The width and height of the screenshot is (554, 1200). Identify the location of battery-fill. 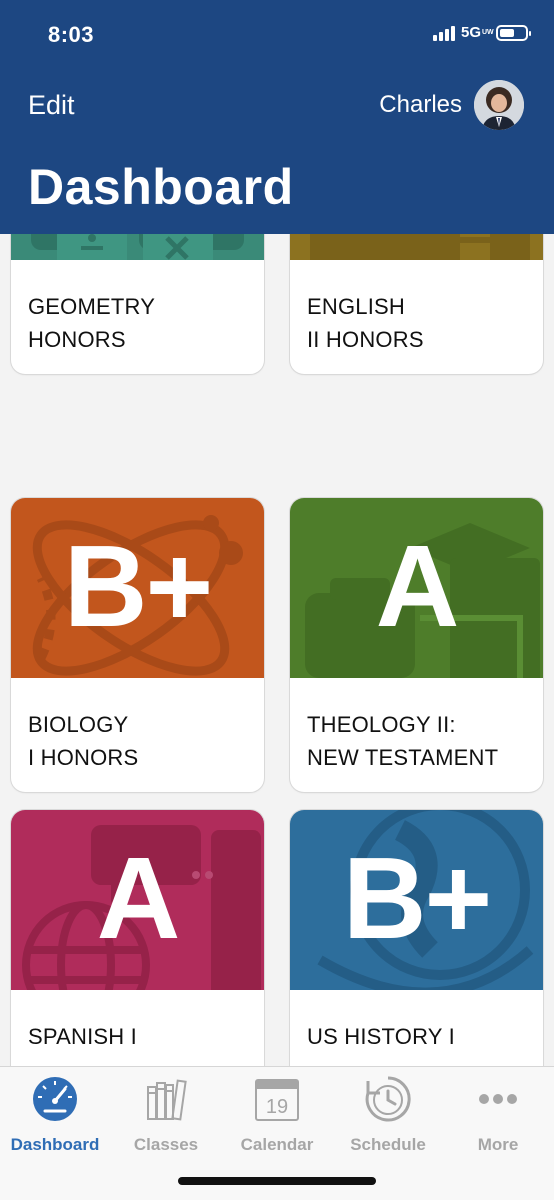
(507, 32).